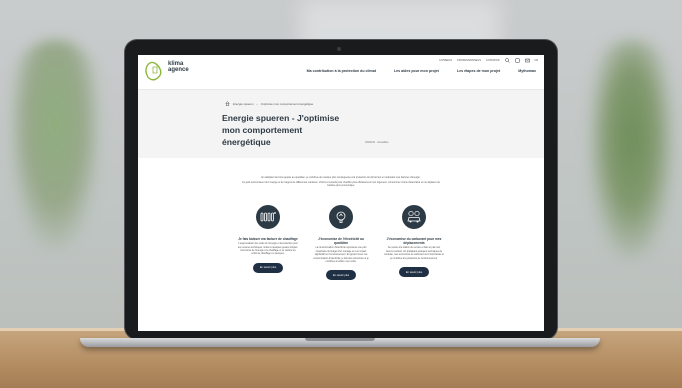 This screenshot has width=682, height=388. I want to click on laptop-notch, so click(340, 339).